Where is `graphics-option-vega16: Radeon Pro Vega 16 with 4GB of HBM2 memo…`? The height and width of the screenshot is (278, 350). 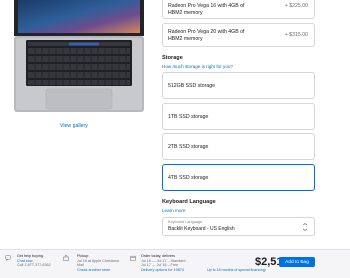
graphics-option-vega16: Radeon Pro Vega 16 with 4GB of HBM2 memo… is located at coordinates (238, 9).